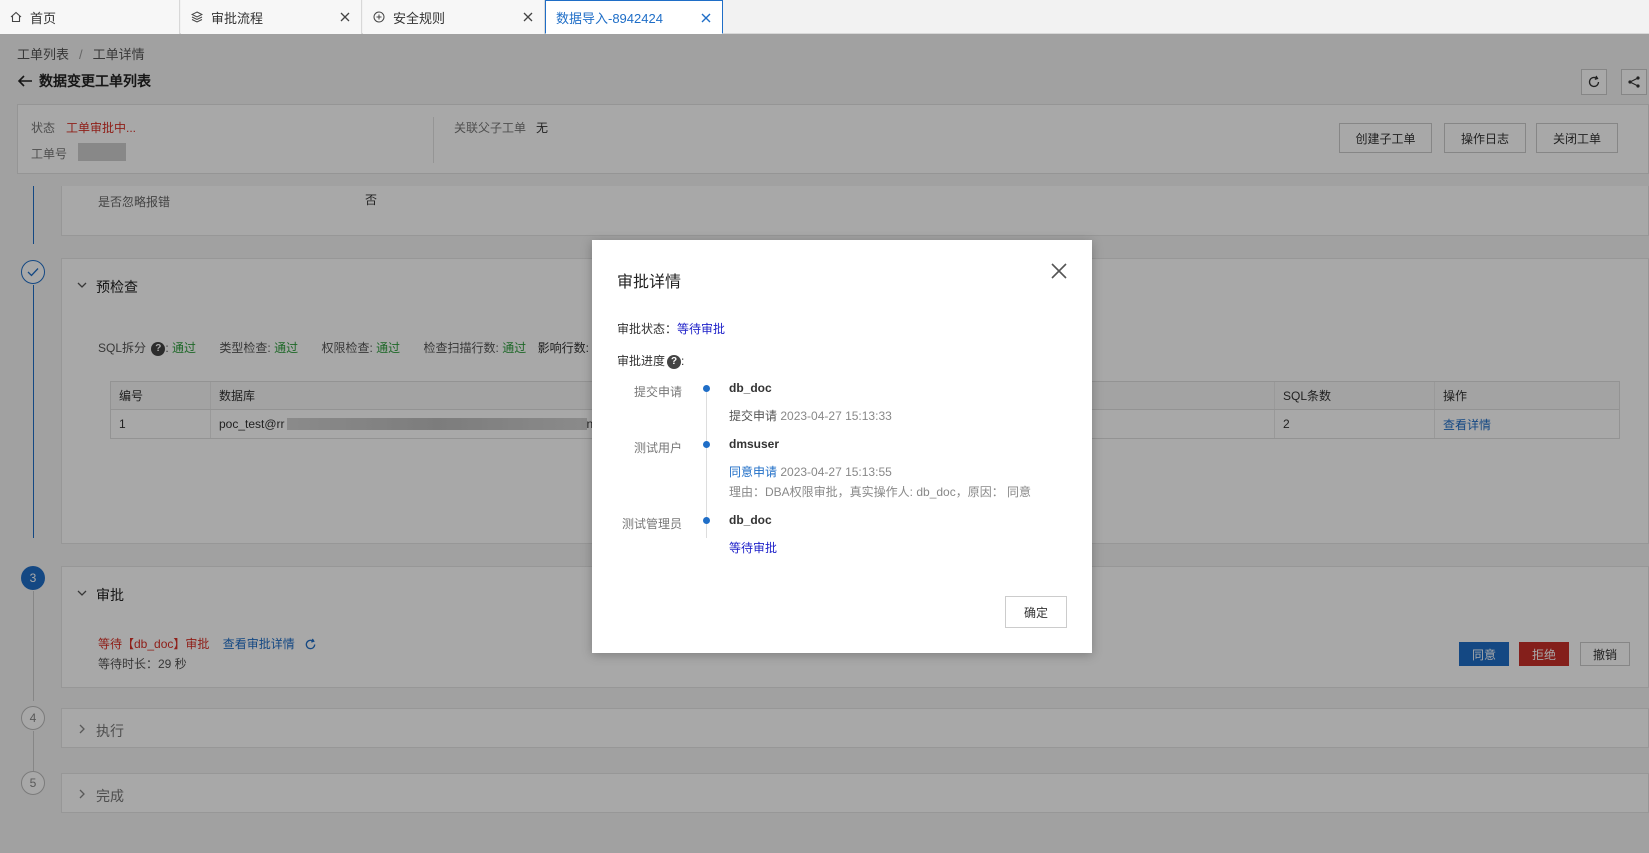 The height and width of the screenshot is (853, 1649). I want to click on plus-circle-icon, so click(379, 17).